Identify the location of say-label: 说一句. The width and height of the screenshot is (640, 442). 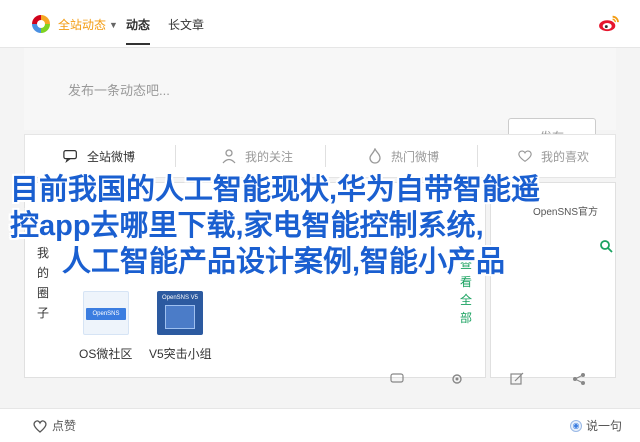
(604, 426).